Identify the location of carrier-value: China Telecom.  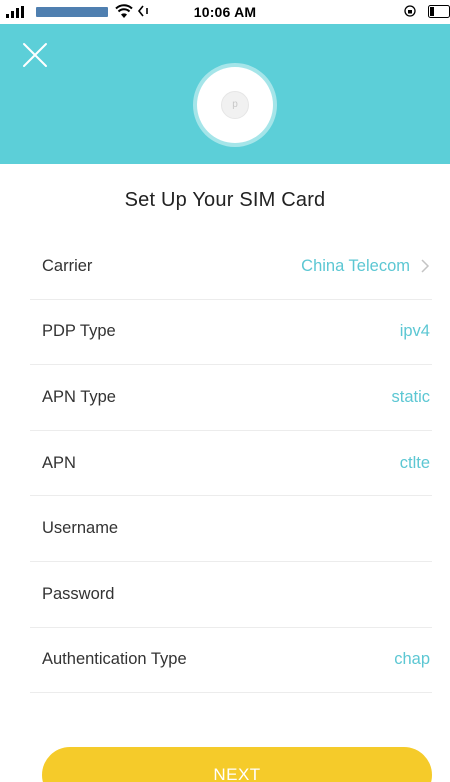
(365, 266).